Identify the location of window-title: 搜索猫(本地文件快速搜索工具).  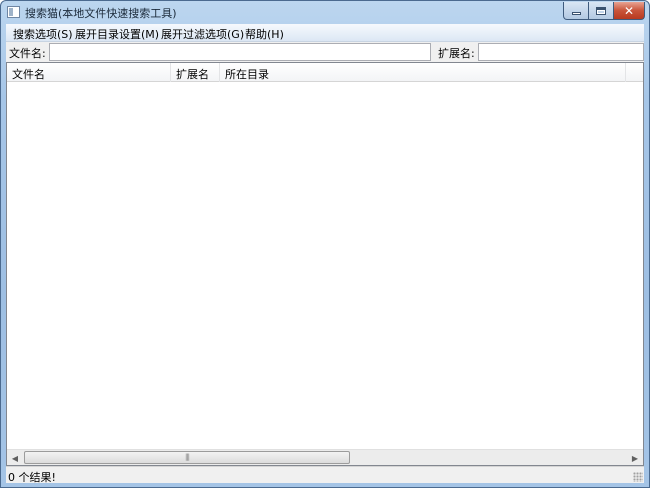
(101, 13).